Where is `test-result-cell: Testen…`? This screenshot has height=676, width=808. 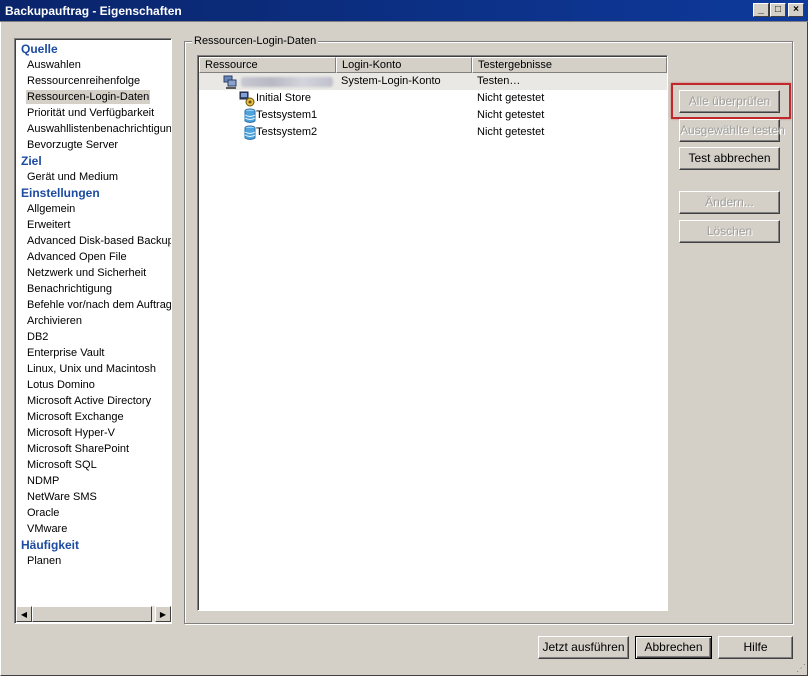
test-result-cell: Testen… is located at coordinates (499, 81).